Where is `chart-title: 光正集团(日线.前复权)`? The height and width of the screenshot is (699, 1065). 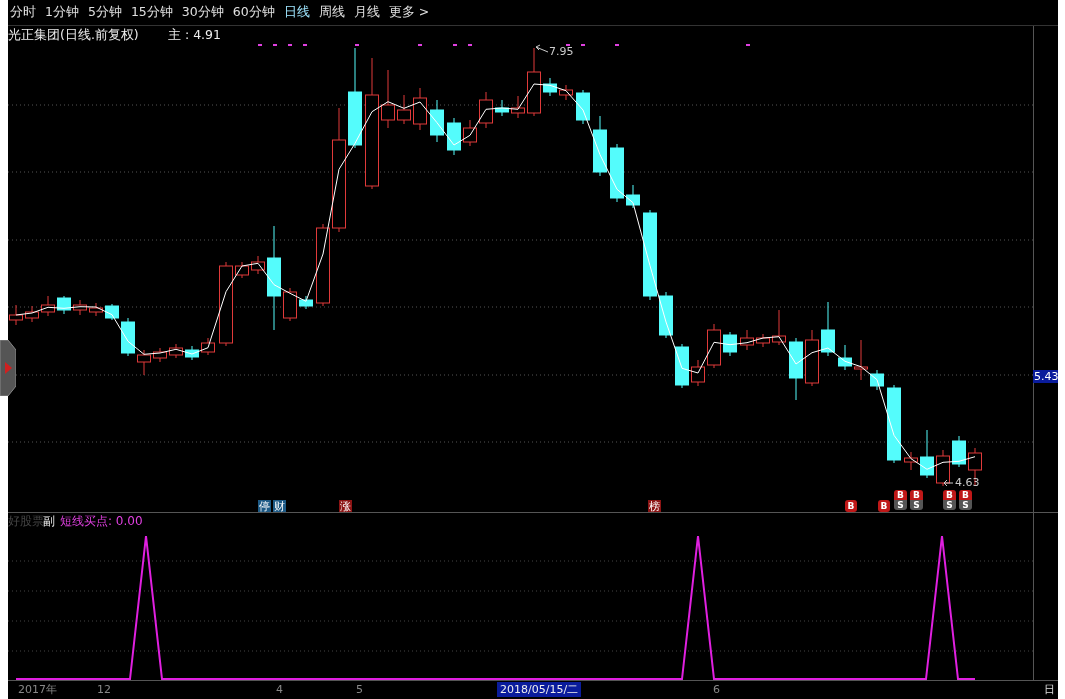
chart-title: 光正集团(日线.前复权) is located at coordinates (73, 35).